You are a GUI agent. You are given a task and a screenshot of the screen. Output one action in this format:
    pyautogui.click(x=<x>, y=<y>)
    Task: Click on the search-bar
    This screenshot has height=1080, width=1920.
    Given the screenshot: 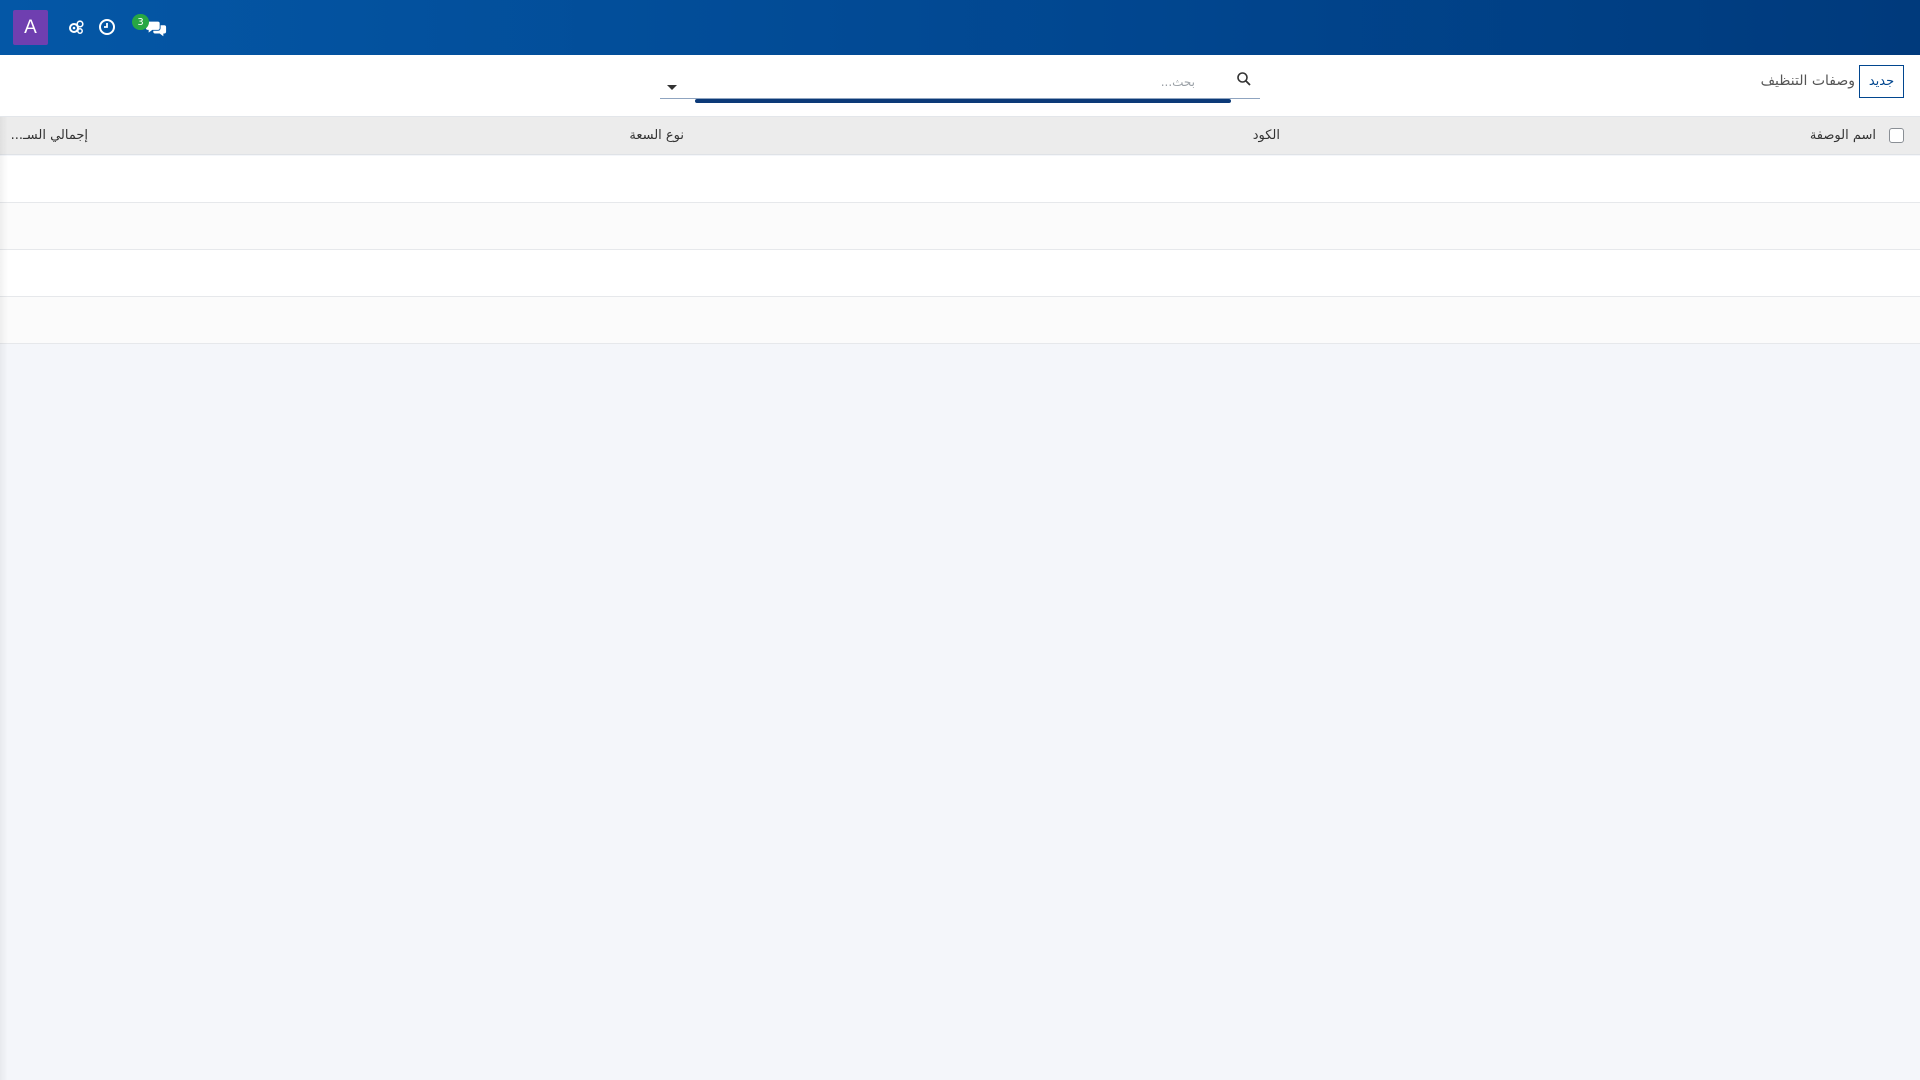 What is the action you would take?
    pyautogui.click(x=960, y=84)
    